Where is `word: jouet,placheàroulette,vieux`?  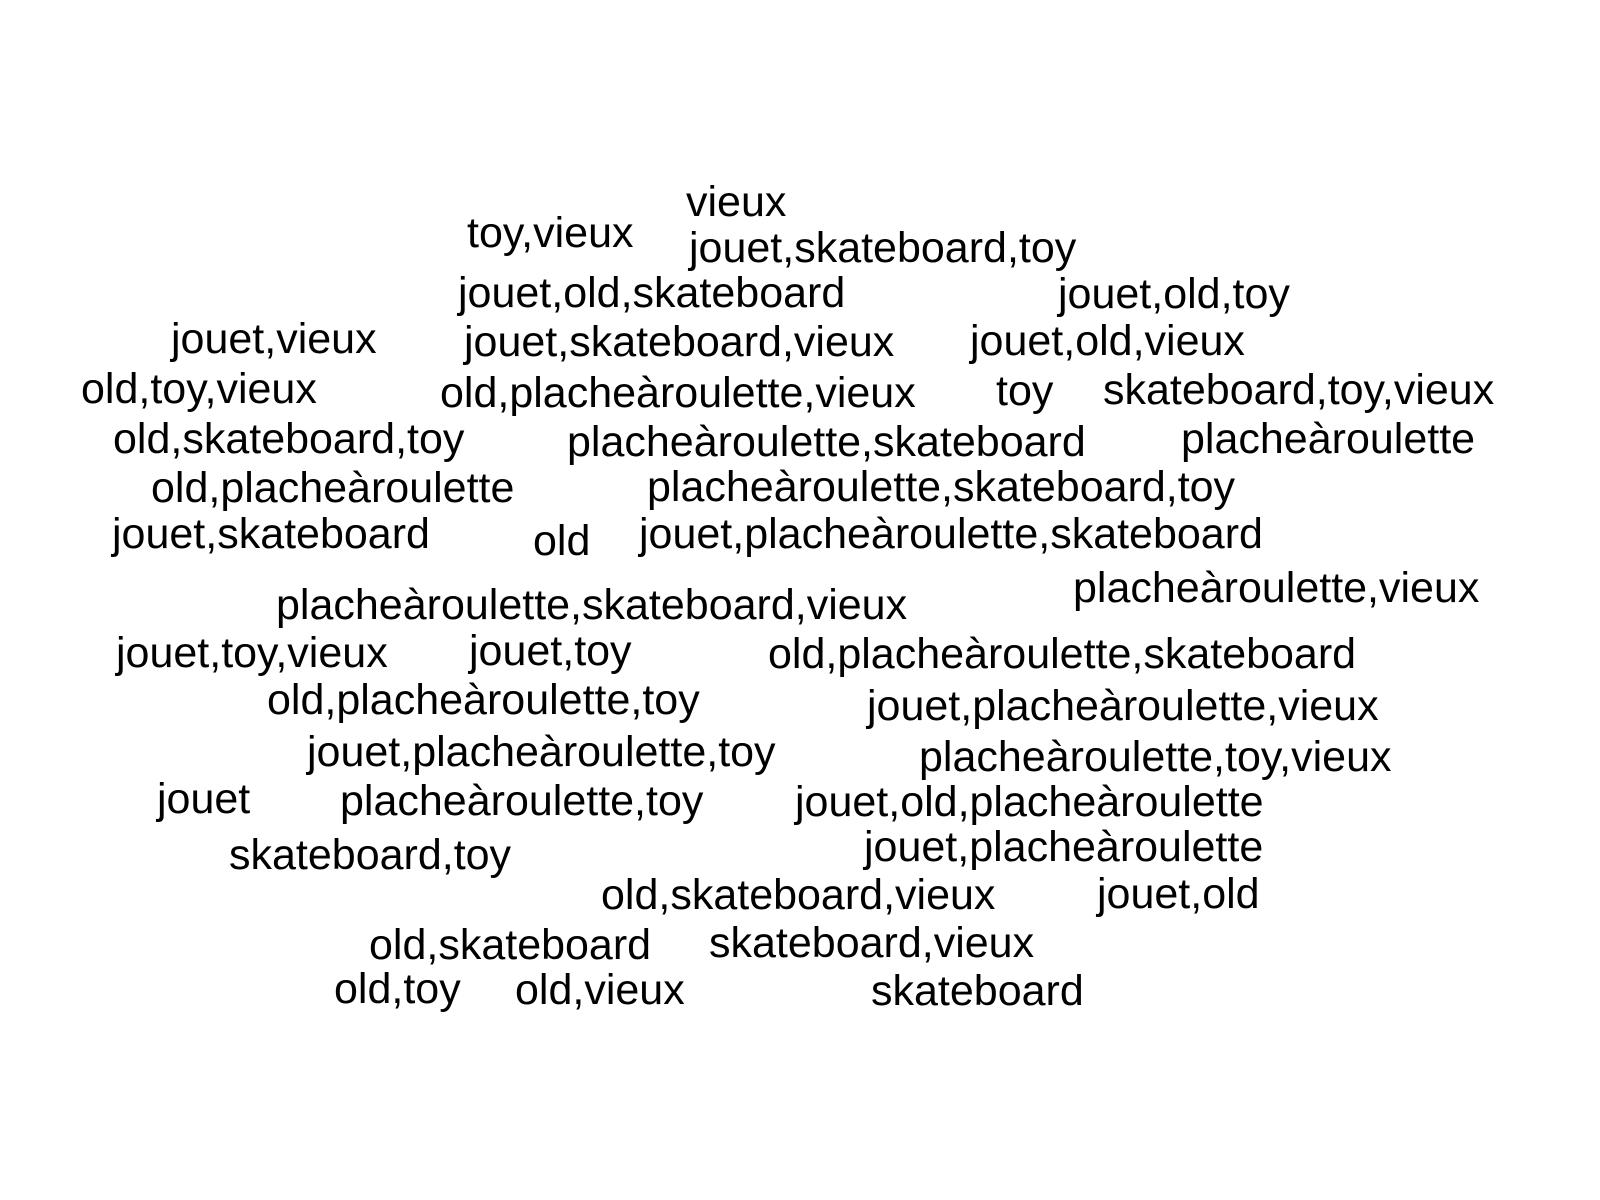
word: jouet,placheàroulette,vieux is located at coordinates (1123, 706).